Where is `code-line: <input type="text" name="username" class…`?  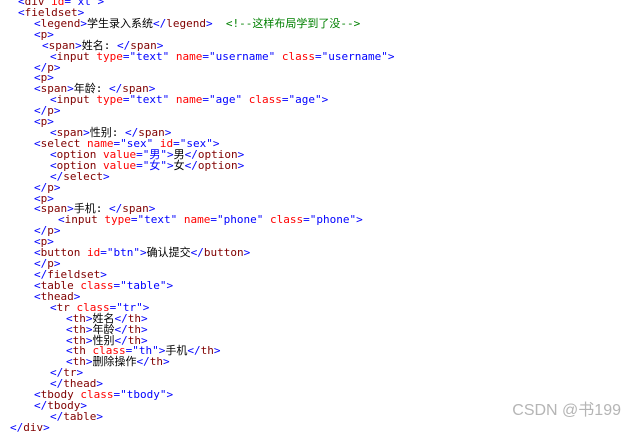 code-line: <input type="text" name="username" class… is located at coordinates (222, 56).